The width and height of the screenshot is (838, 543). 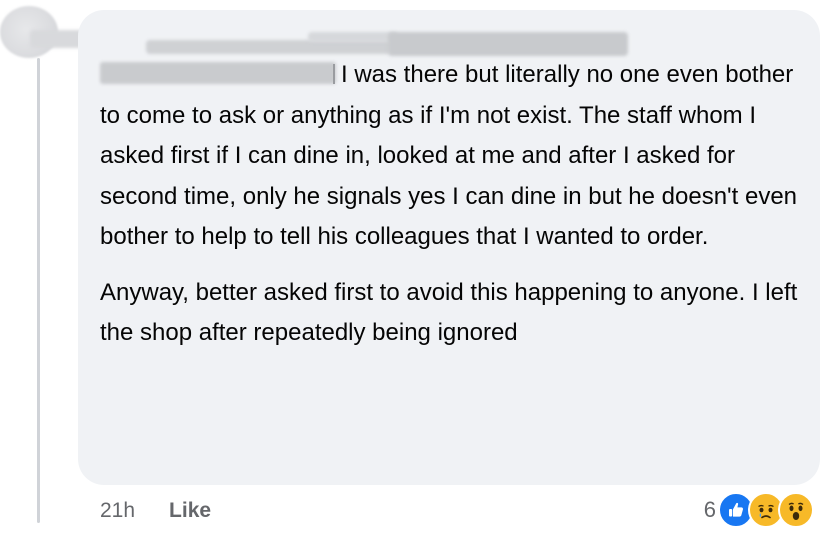 What do you see at coordinates (155, 511) in the screenshot?
I see `comment-actions: 21h Like` at bounding box center [155, 511].